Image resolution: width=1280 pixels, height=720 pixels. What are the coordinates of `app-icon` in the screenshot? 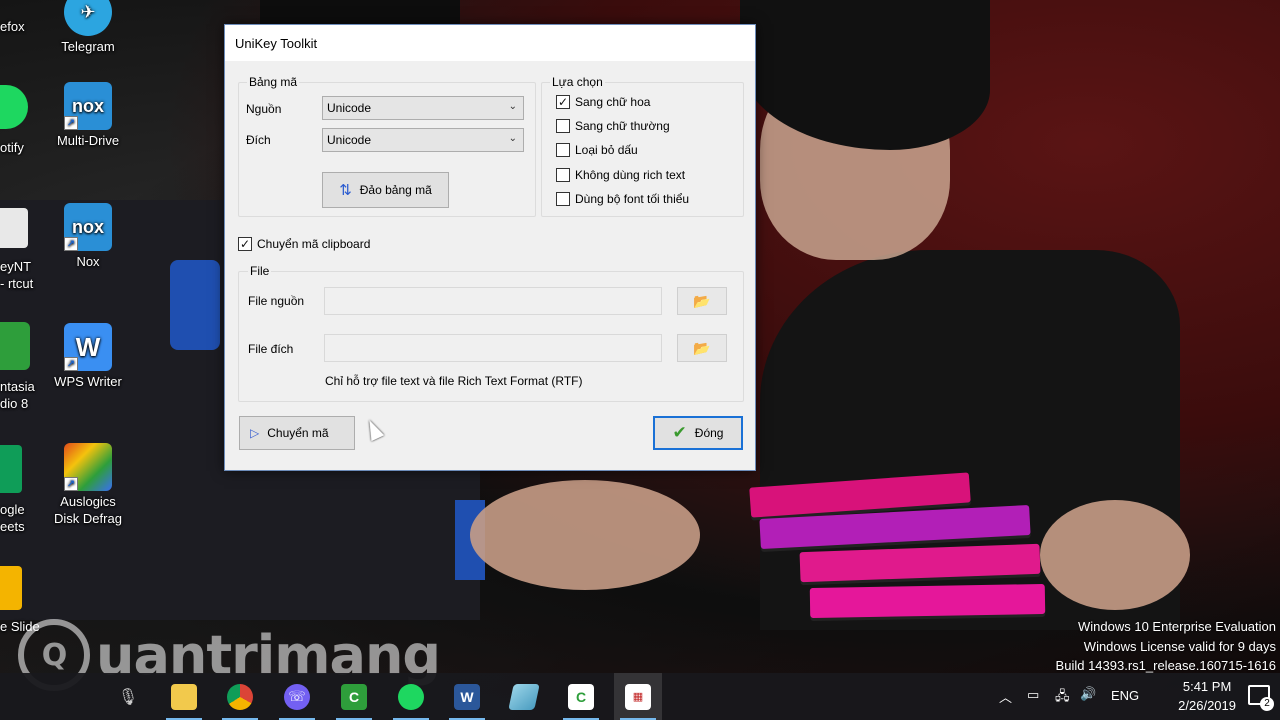 It's located at (524, 696).